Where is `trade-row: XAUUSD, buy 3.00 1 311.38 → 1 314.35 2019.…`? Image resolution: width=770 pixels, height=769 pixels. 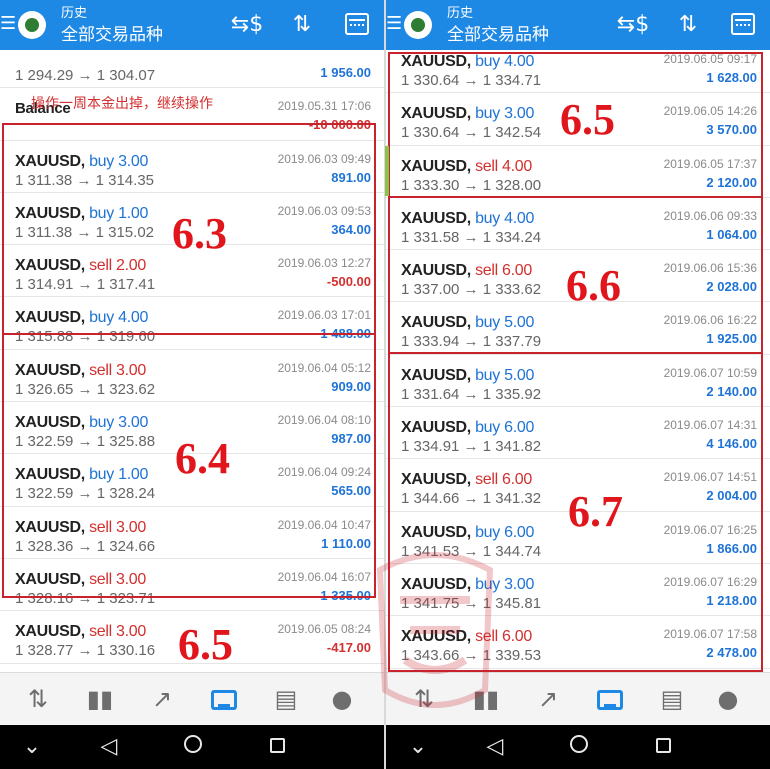 trade-row: XAUUSD, buy 3.00 1 311.38 → 1 314.35 2019.… is located at coordinates (192, 166).